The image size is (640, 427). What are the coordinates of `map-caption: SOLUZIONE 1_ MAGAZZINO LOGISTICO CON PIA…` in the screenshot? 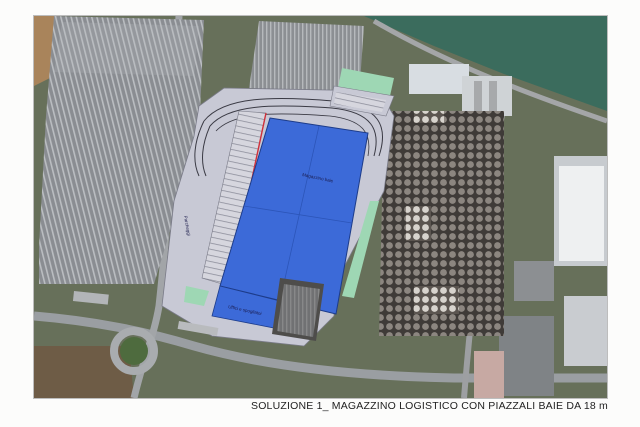 It's located at (429, 406).